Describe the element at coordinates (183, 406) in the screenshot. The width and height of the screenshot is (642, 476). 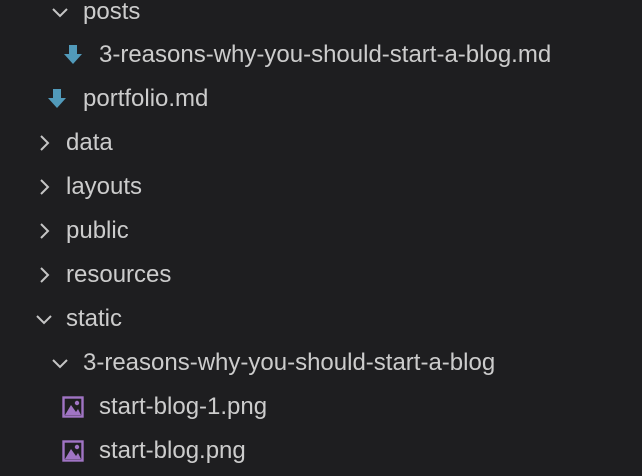
I see `tree-item-label: start-blog-1.png` at that location.